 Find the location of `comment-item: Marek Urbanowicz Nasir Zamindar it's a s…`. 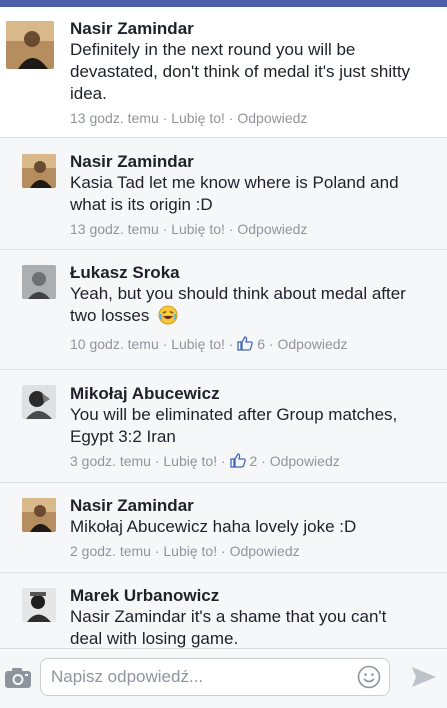

comment-item: Marek Urbanowicz Nasir Zamindar it's a s… is located at coordinates (223, 610).